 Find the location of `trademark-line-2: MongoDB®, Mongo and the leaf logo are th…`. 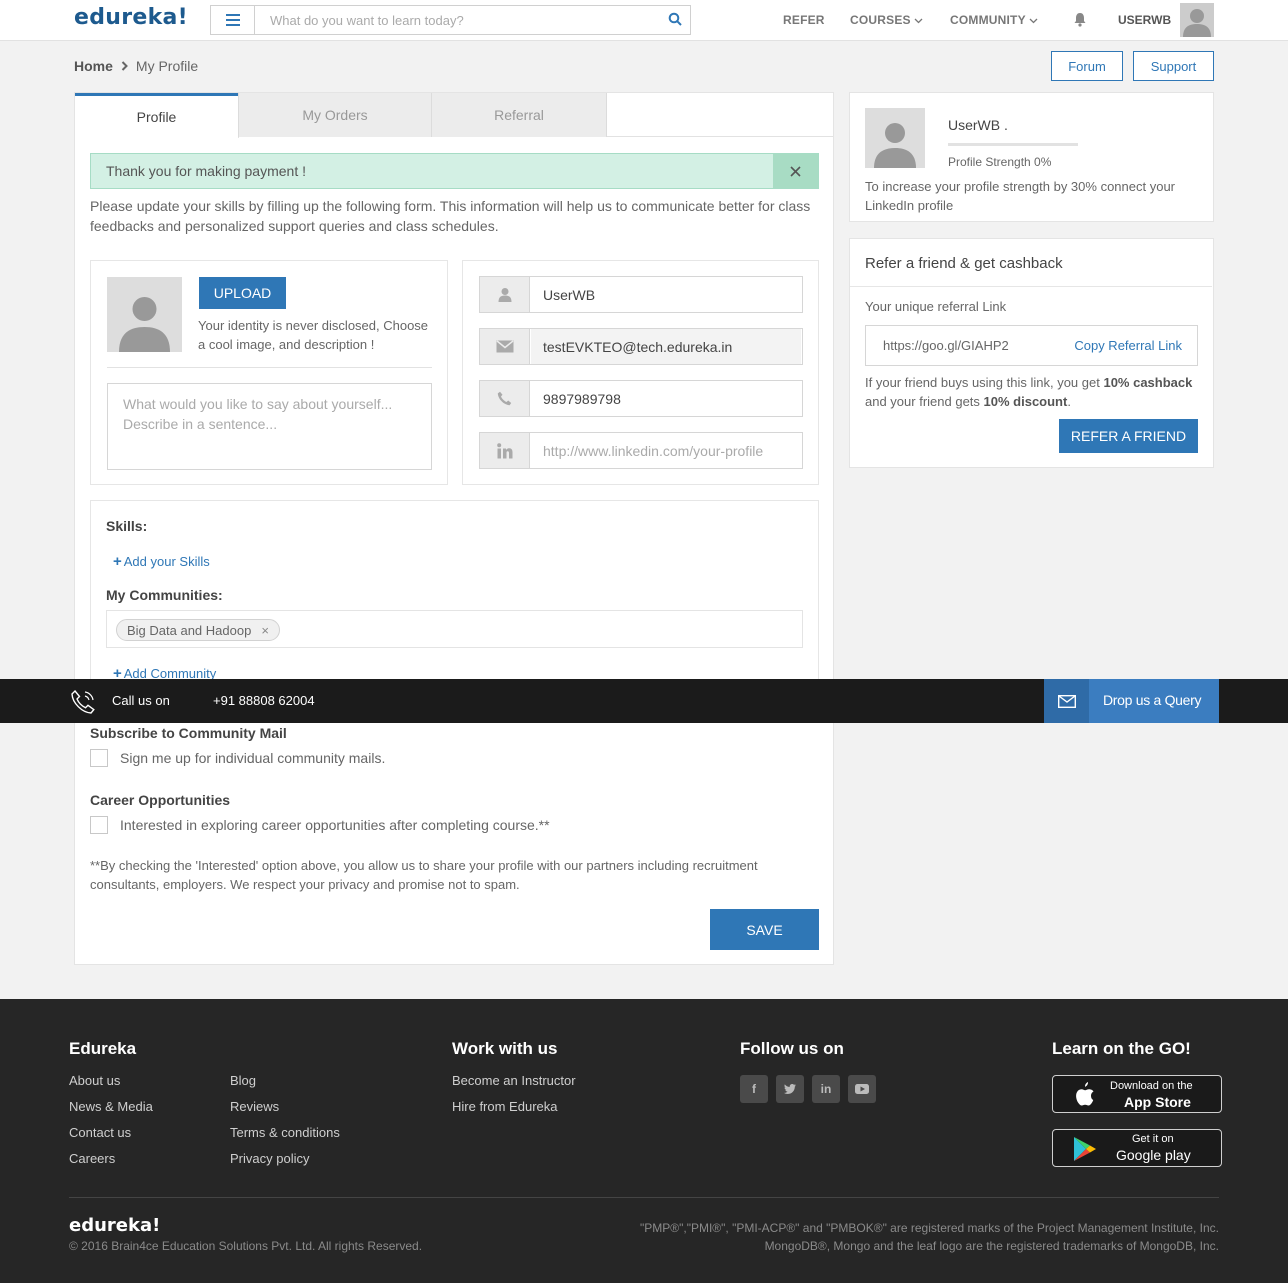

trademark-line-2: MongoDB®, Mongo and the leaf logo are th… is located at coordinates (991, 1246).